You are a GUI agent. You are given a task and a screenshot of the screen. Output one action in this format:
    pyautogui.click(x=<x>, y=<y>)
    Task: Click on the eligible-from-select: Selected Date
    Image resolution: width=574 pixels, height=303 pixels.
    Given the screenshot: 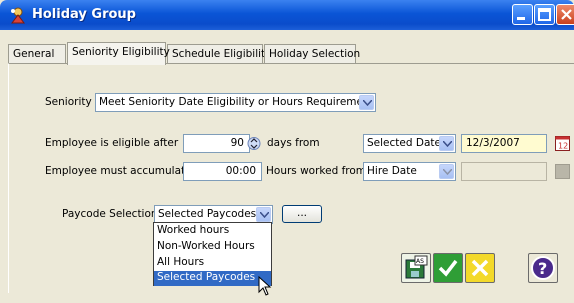 What is the action you would take?
    pyautogui.click(x=409, y=143)
    